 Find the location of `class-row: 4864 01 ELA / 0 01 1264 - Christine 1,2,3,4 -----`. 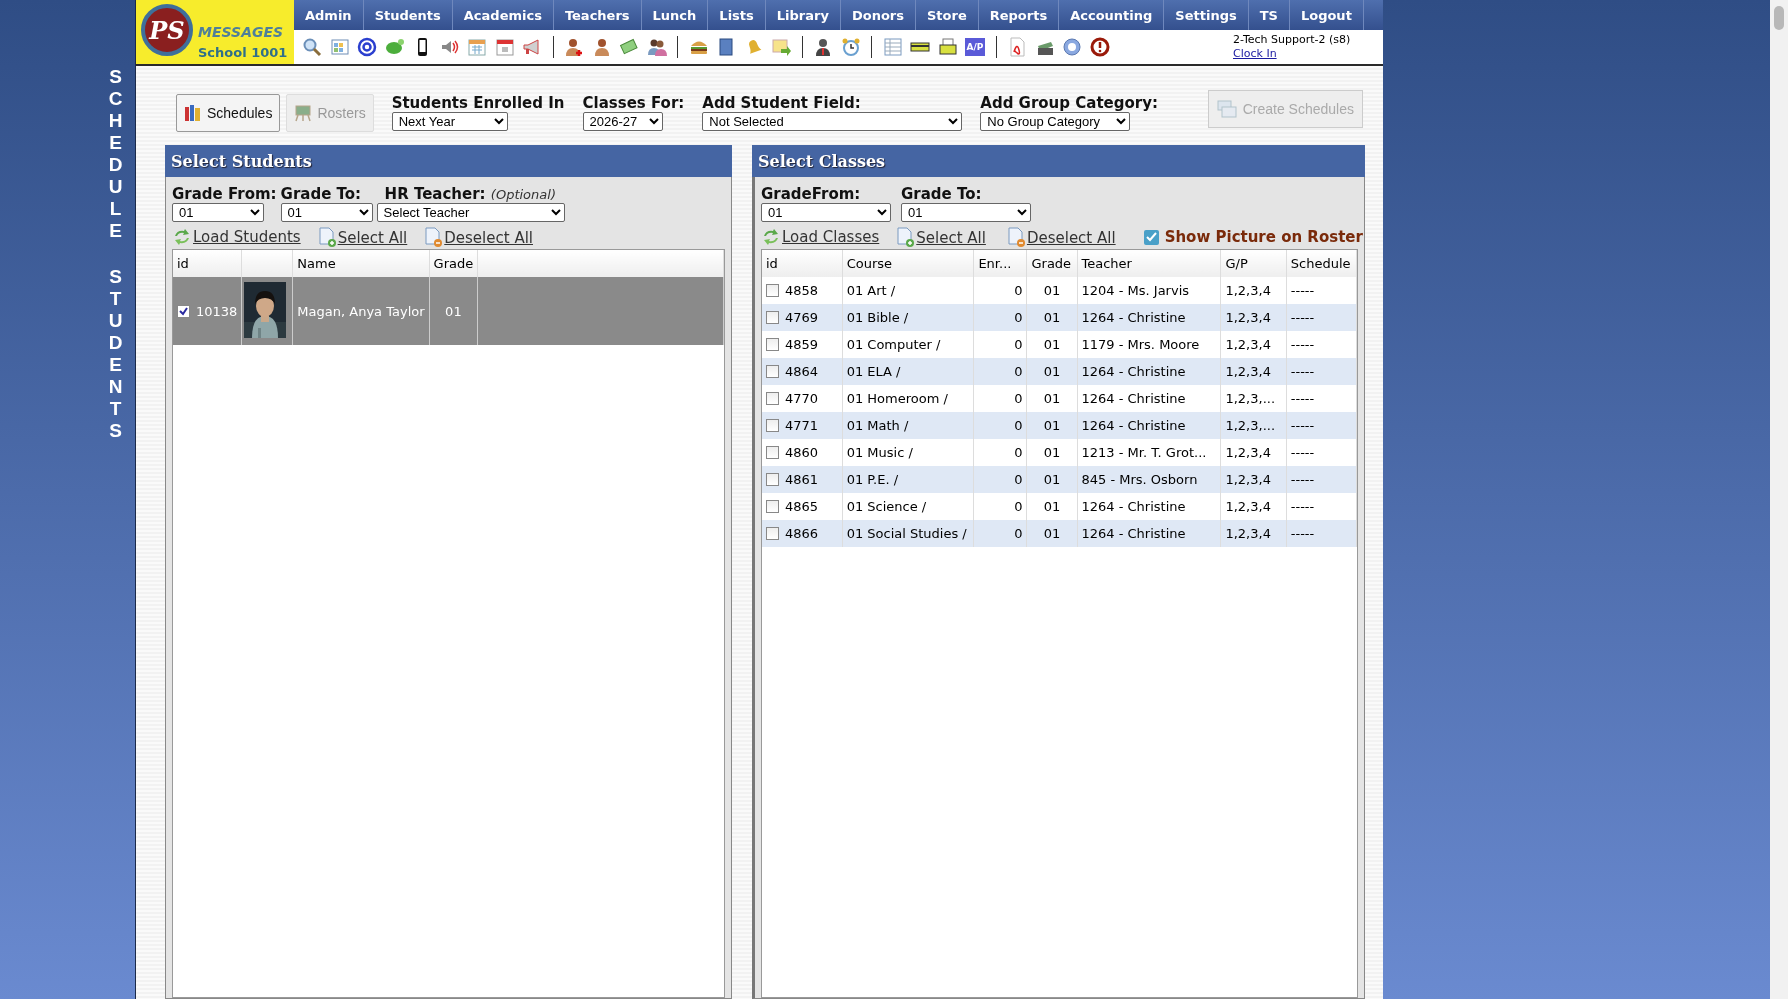

class-row: 4864 01 ELA / 0 01 1264 - Christine 1,2,3,4 ----- is located at coordinates (1059, 371).